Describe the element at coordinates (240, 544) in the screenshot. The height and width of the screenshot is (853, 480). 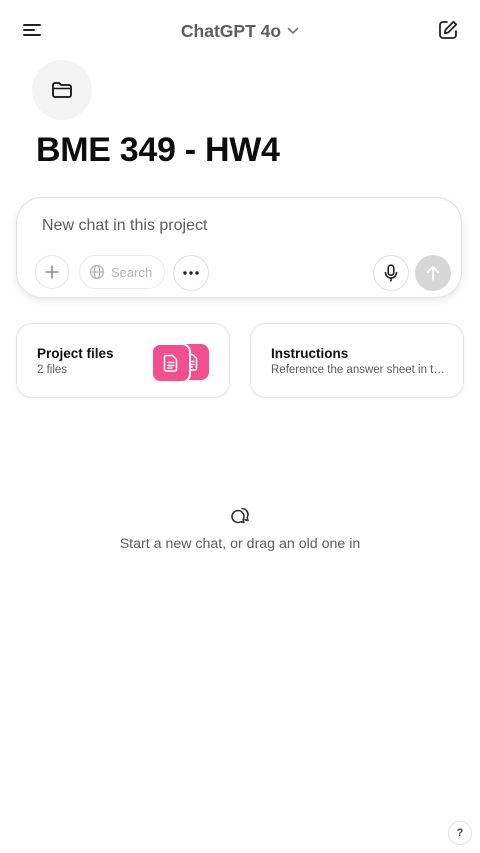
I see `empty-state-text: Start a new chat, or drag an old one in` at that location.